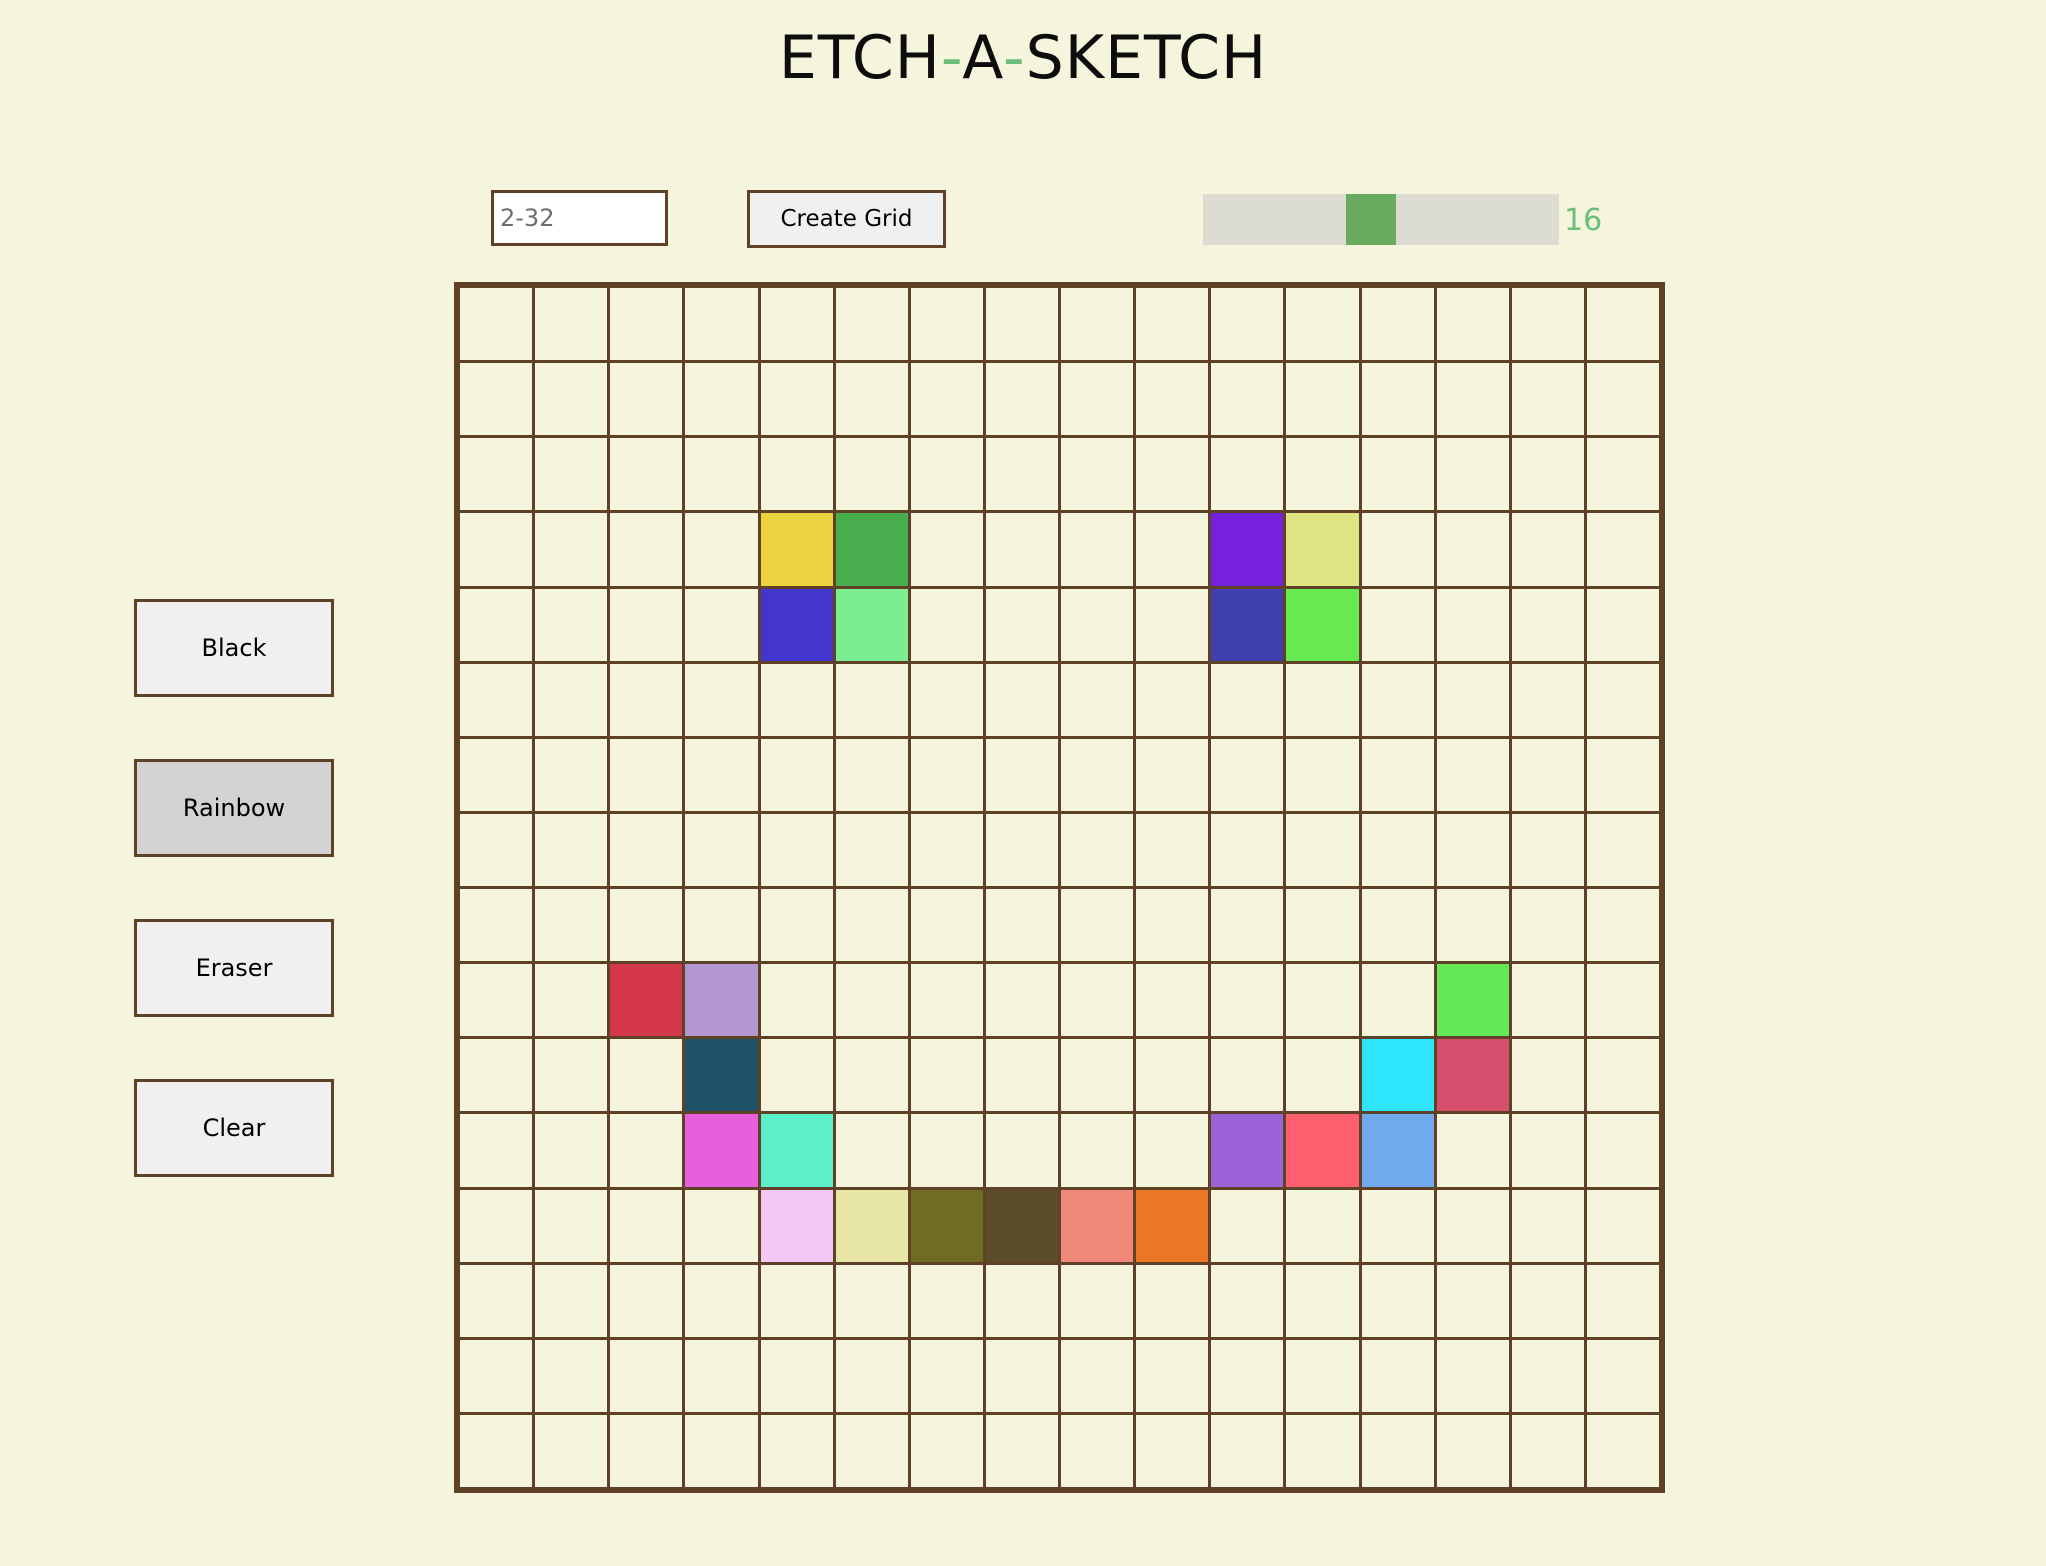 This screenshot has height=1566, width=2046. Describe the element at coordinates (1381, 219) in the screenshot. I see `grid-size-slider` at that location.